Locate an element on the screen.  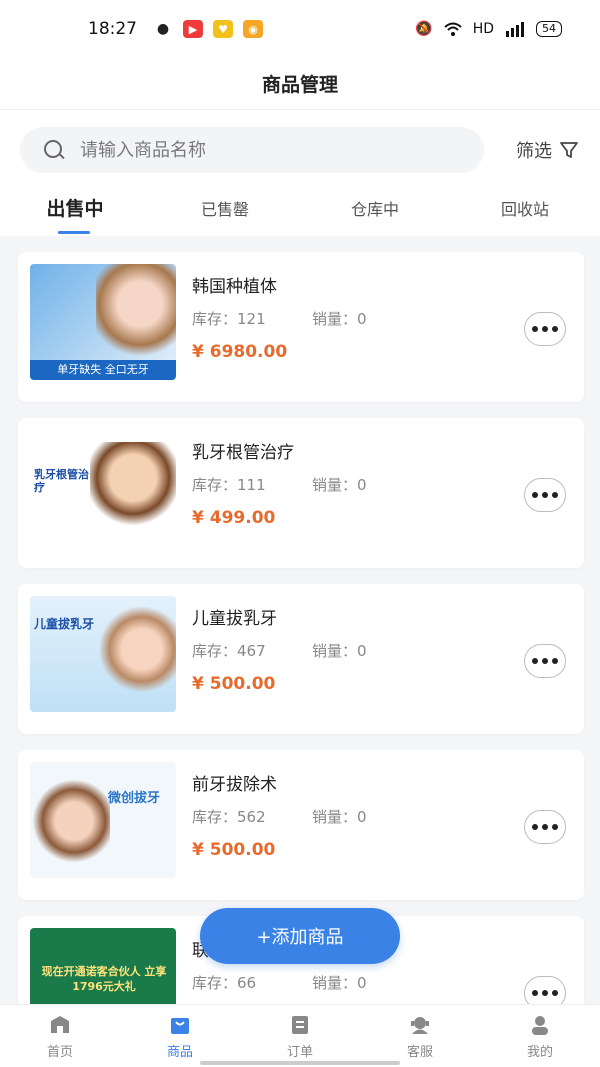
thumb-caption: 现在开通诺客合伙人 立享1796元大礼 is located at coordinates (104, 979).